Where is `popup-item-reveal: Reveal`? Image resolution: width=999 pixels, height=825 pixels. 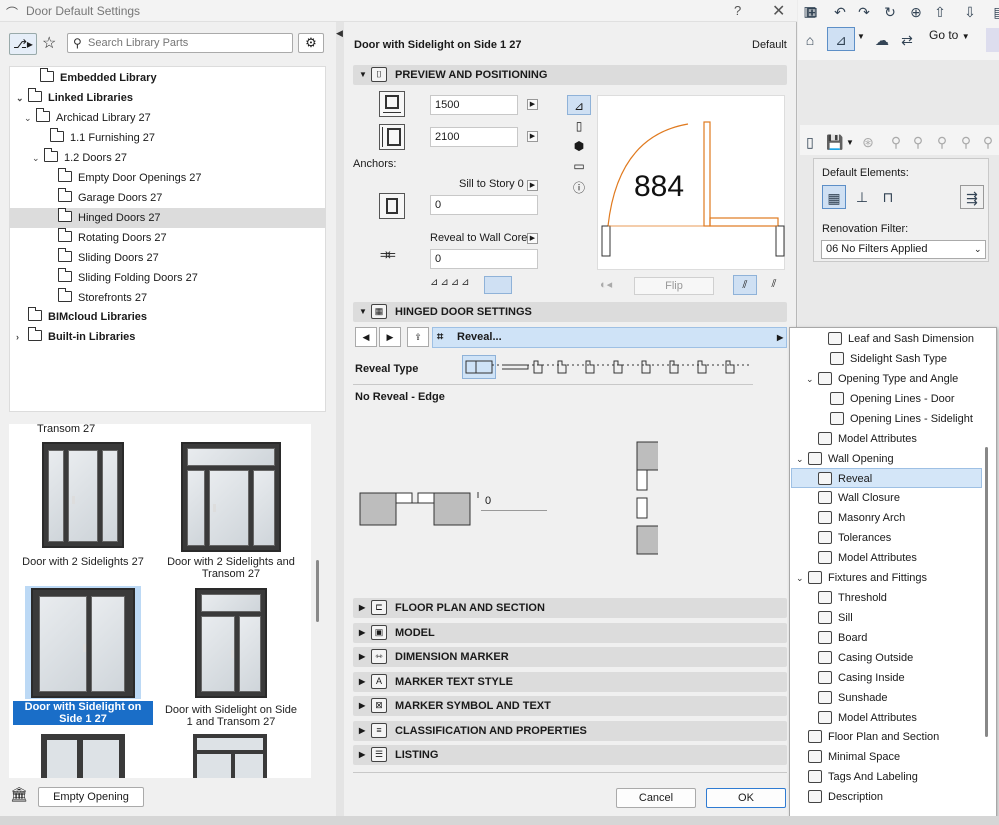
popup-item-reveal: Reveal is located at coordinates (886, 478).